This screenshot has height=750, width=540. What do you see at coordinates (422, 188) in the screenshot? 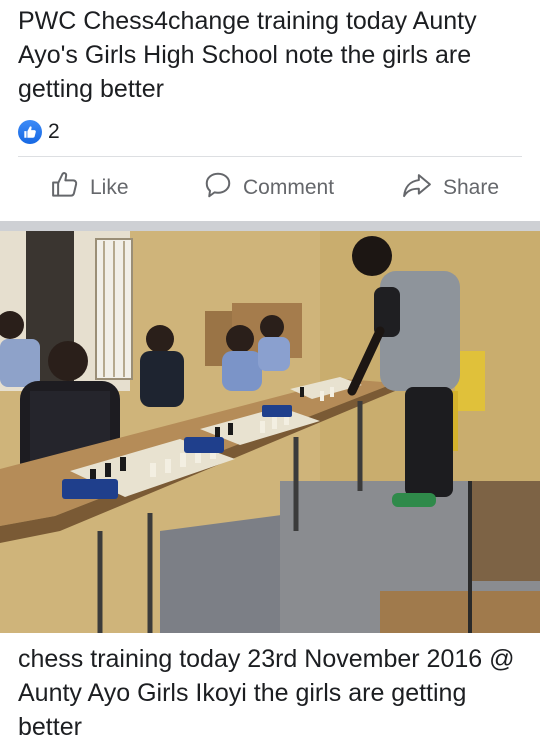
I see `share-icon` at bounding box center [422, 188].